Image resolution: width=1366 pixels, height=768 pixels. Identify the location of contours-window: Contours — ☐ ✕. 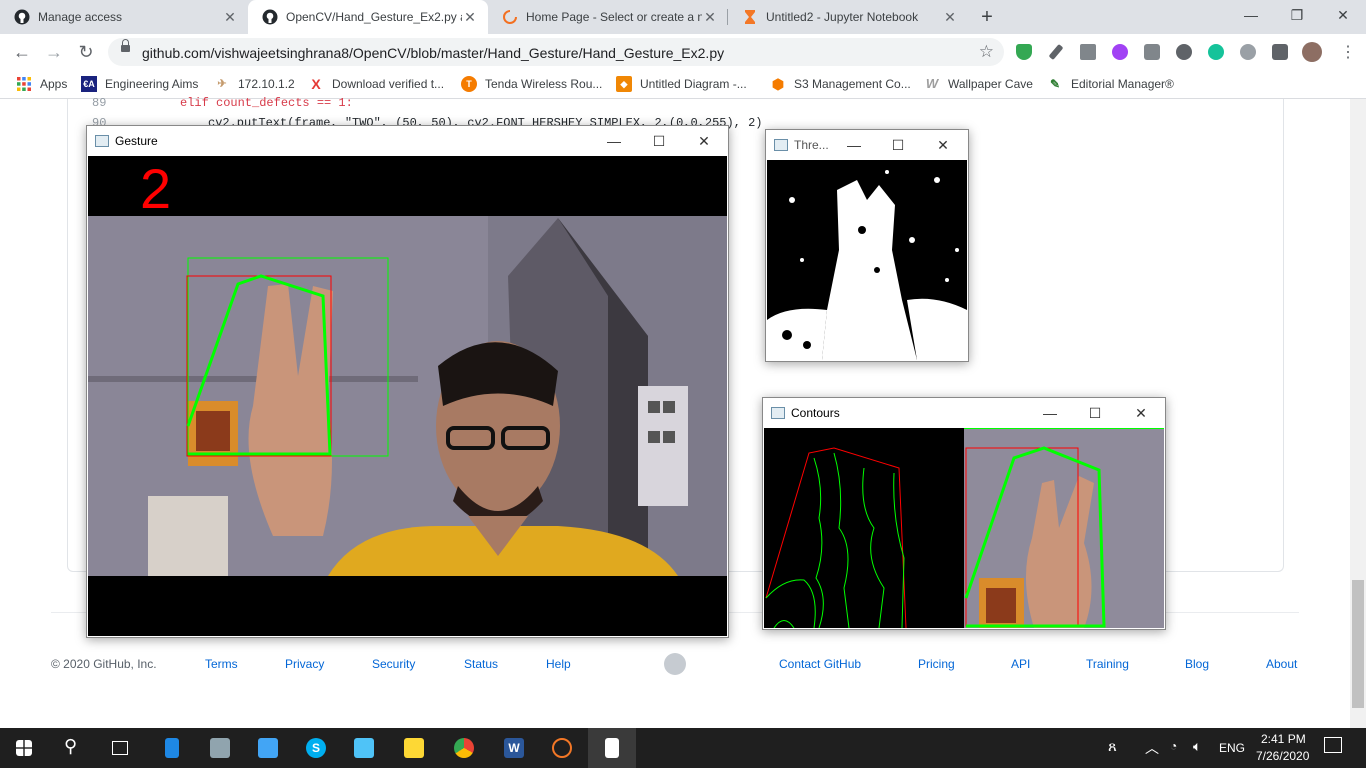
(964, 513).